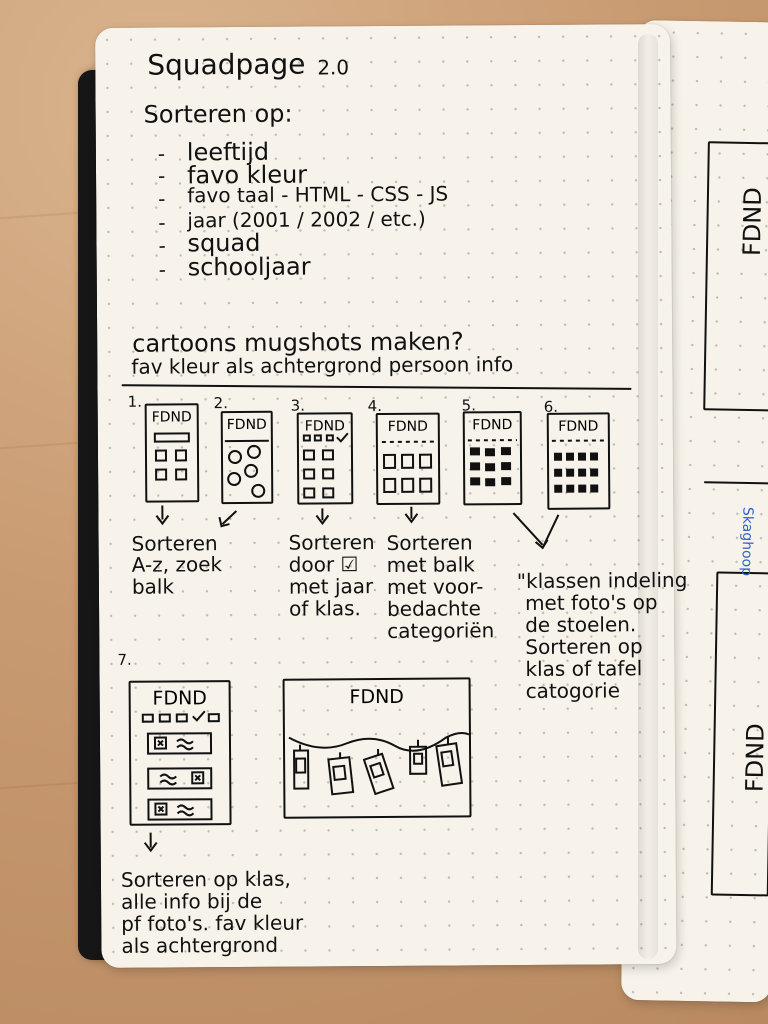 The width and height of the screenshot is (768, 1024). I want to click on page-title: Squadpage, so click(226, 64).